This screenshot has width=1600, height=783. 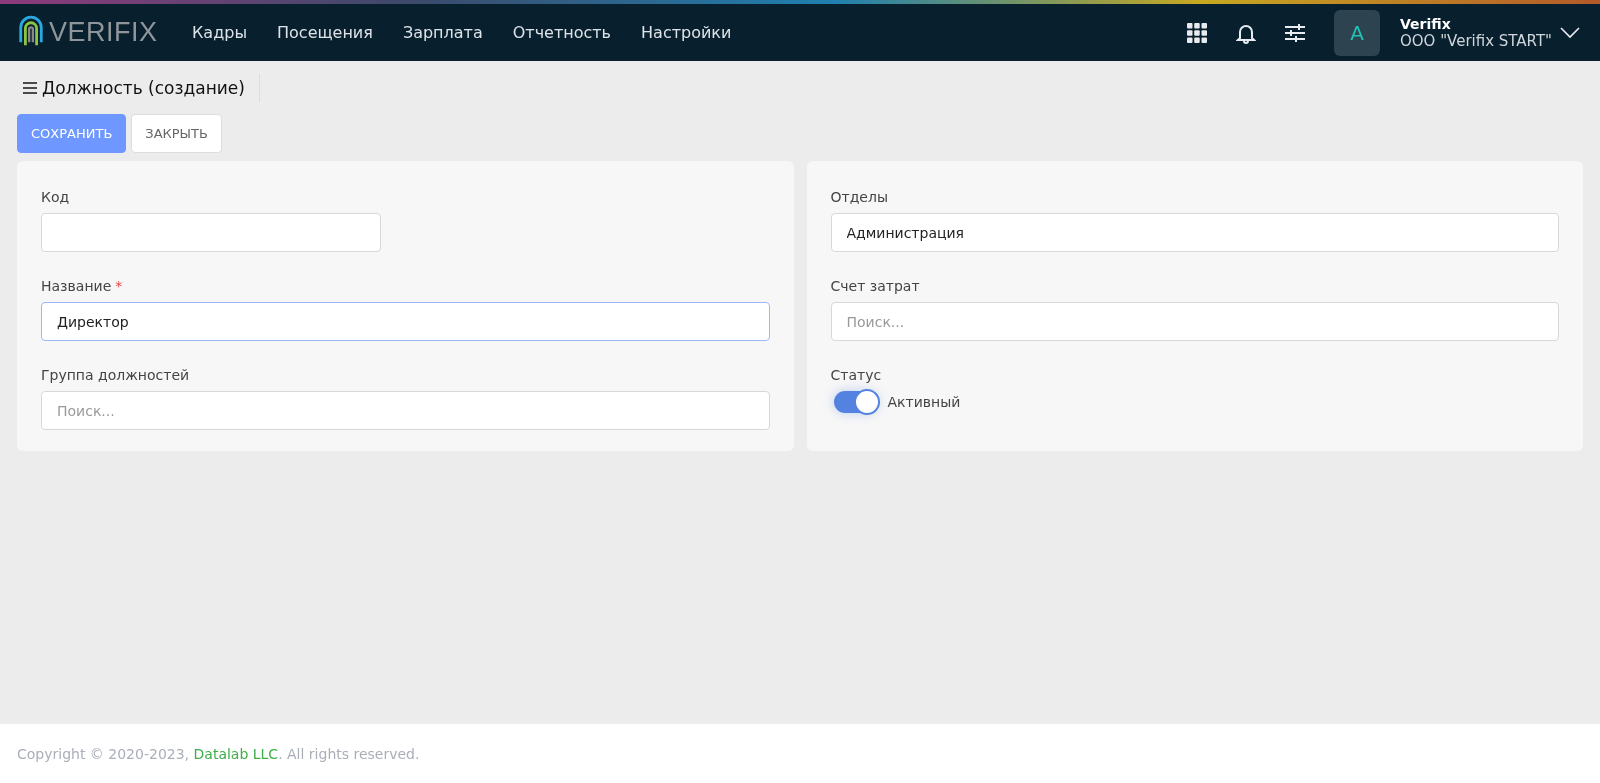 What do you see at coordinates (1426, 23) in the screenshot?
I see `user-name: Verifix` at bounding box center [1426, 23].